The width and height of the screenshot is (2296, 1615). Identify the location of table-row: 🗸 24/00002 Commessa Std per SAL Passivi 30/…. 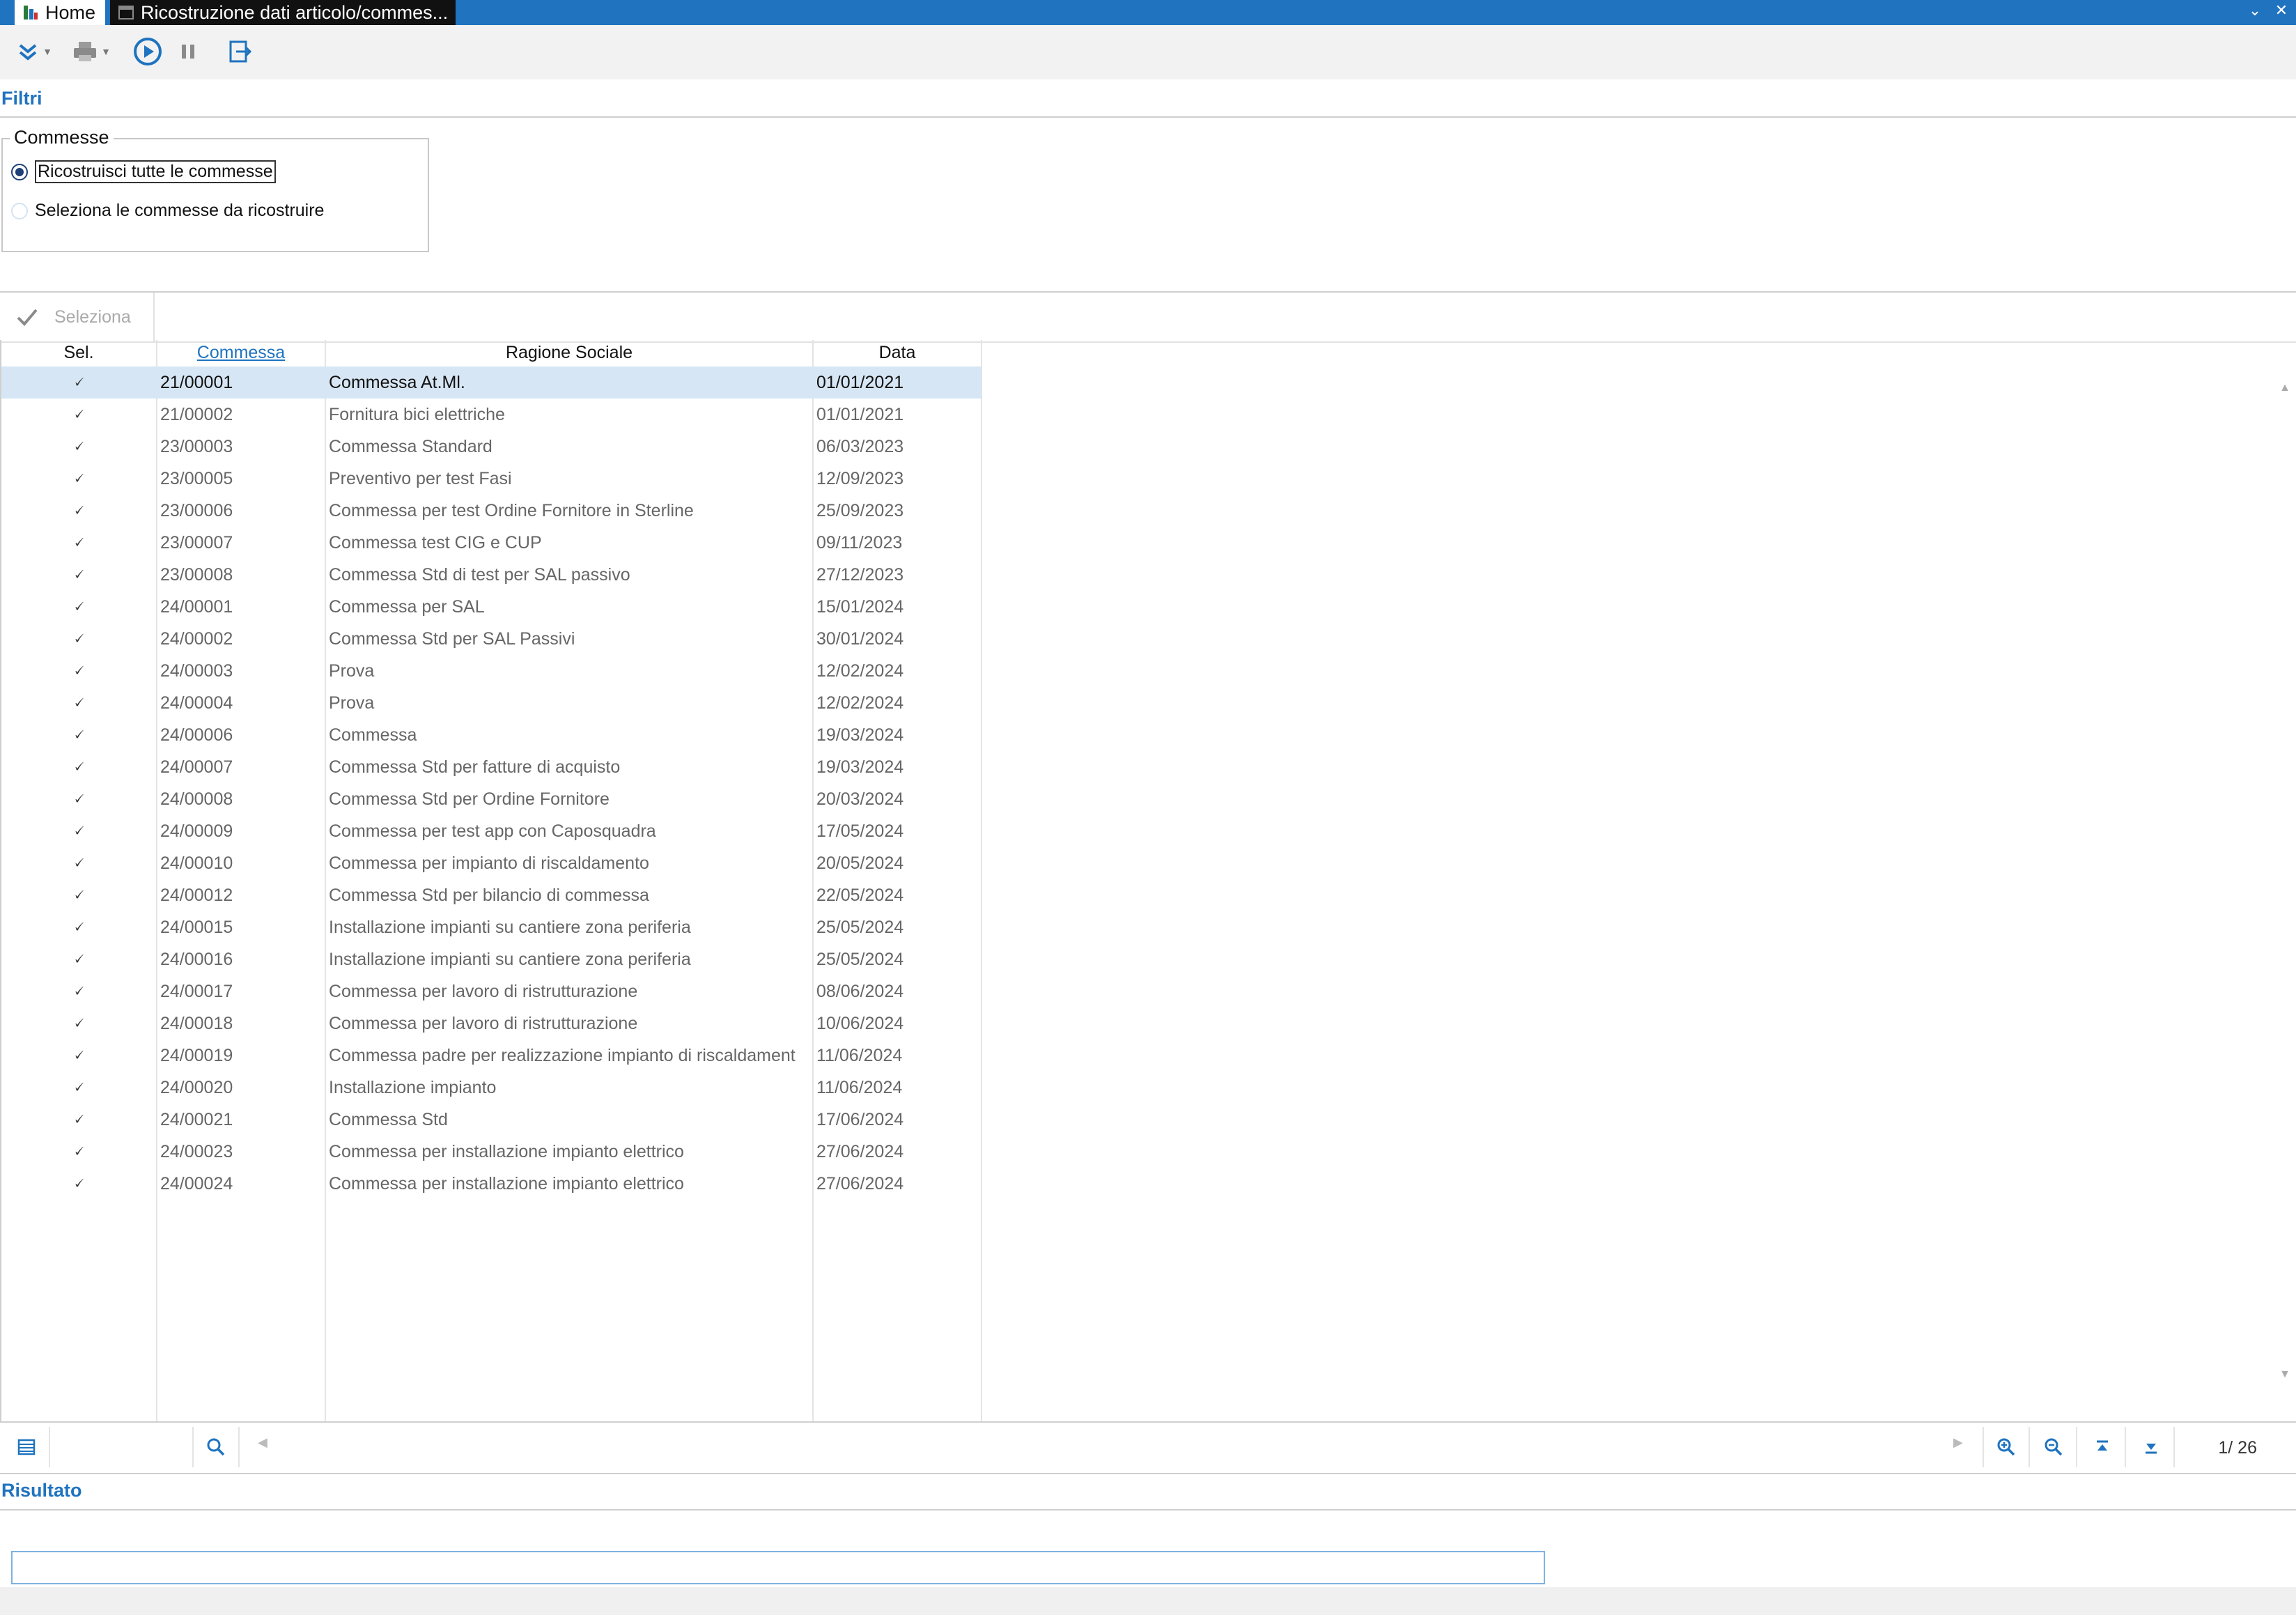
(491, 639).